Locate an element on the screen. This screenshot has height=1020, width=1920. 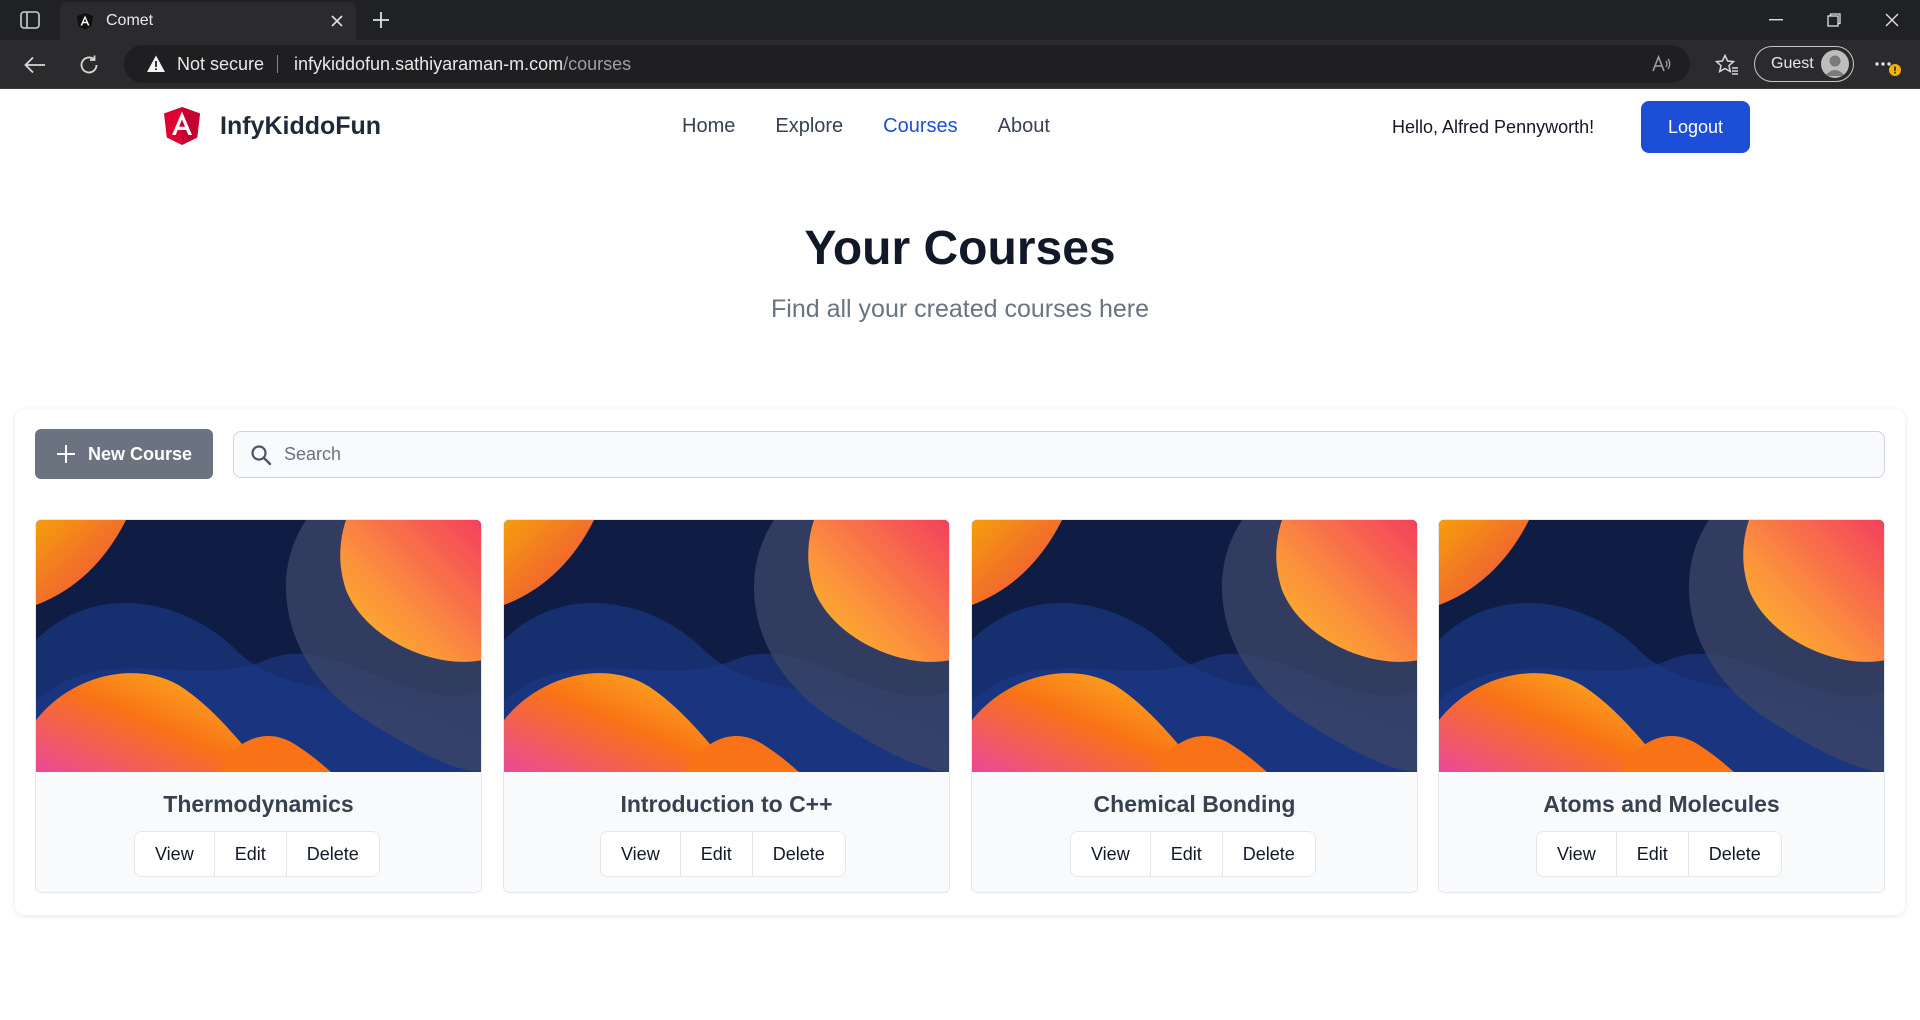
brand-name: InfyKiddoFun is located at coordinates (301, 125).